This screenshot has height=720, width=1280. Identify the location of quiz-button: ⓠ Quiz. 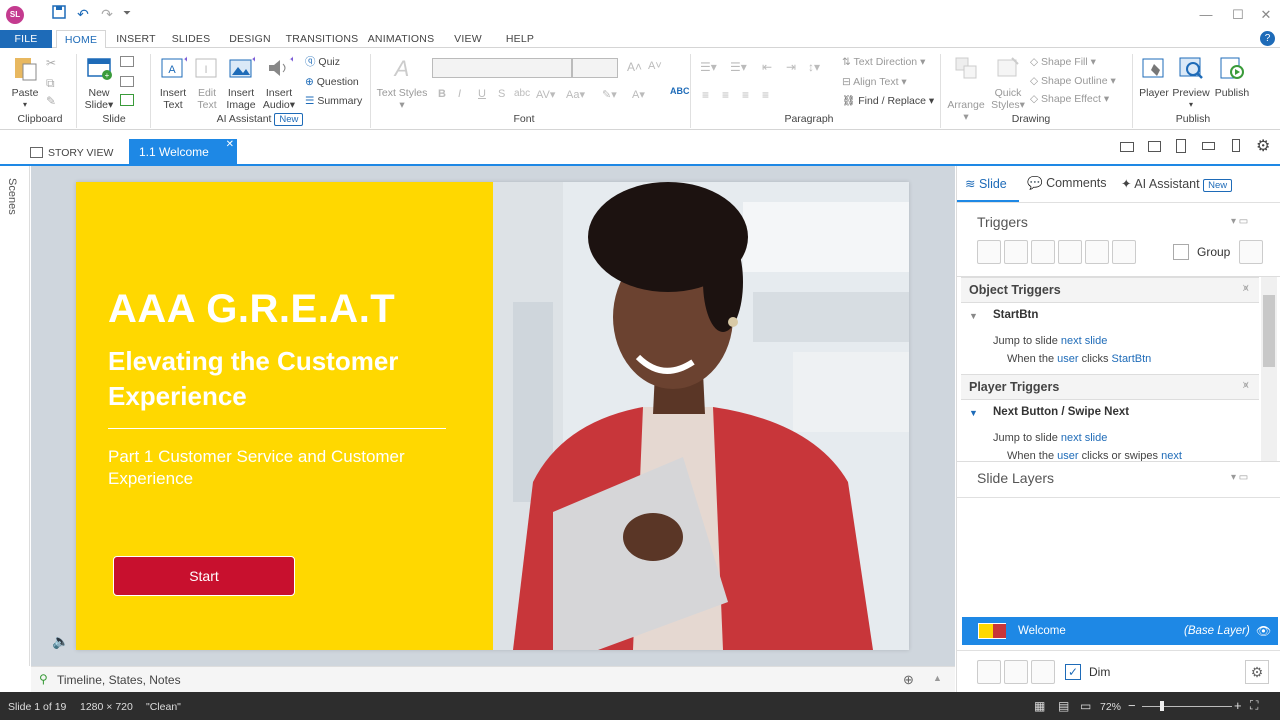
(322, 62).